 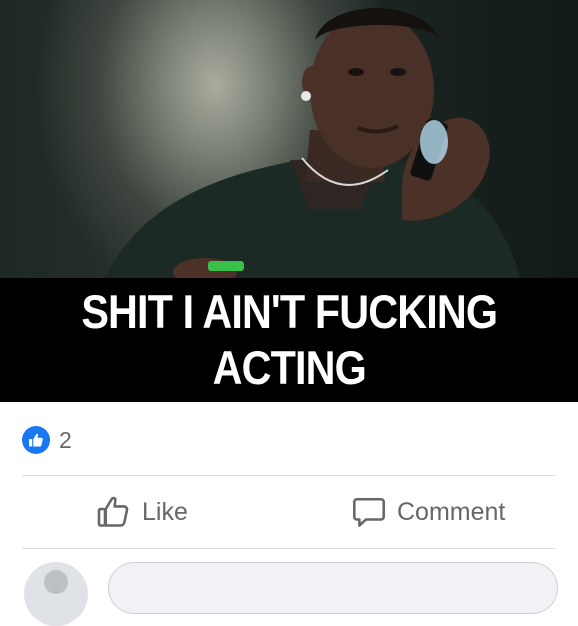 I want to click on avatar, so click(x=56, y=594).